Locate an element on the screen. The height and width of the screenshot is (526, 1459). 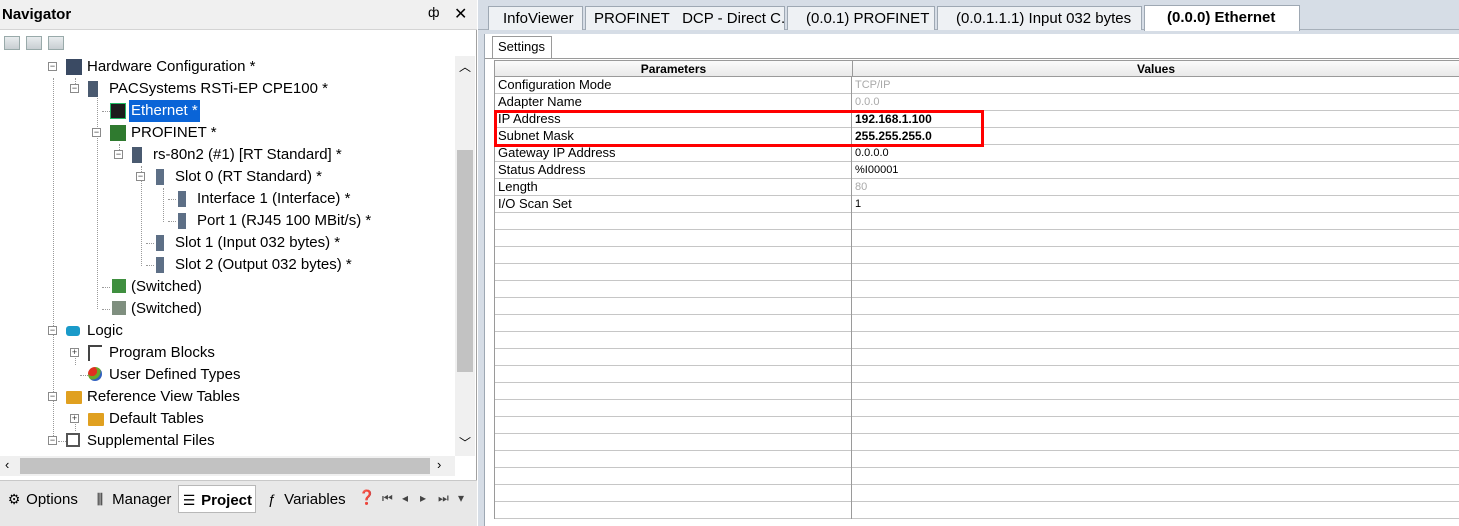
tab-profinet: (0.0.1) PROFINET is located at coordinates (861, 18).